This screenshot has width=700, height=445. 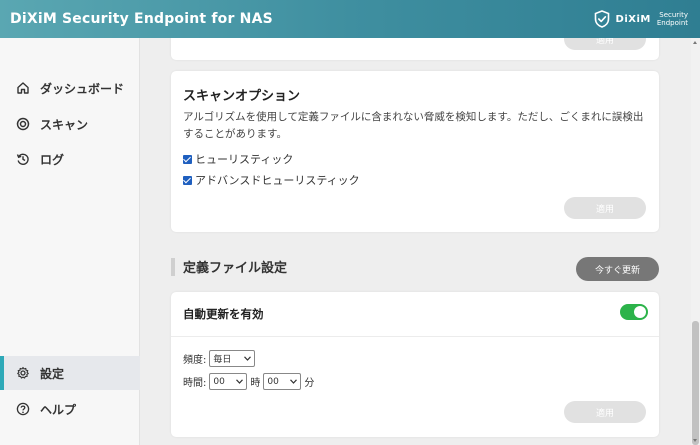 I want to click on auto-update-label: 自動更新を有効, so click(x=223, y=314).